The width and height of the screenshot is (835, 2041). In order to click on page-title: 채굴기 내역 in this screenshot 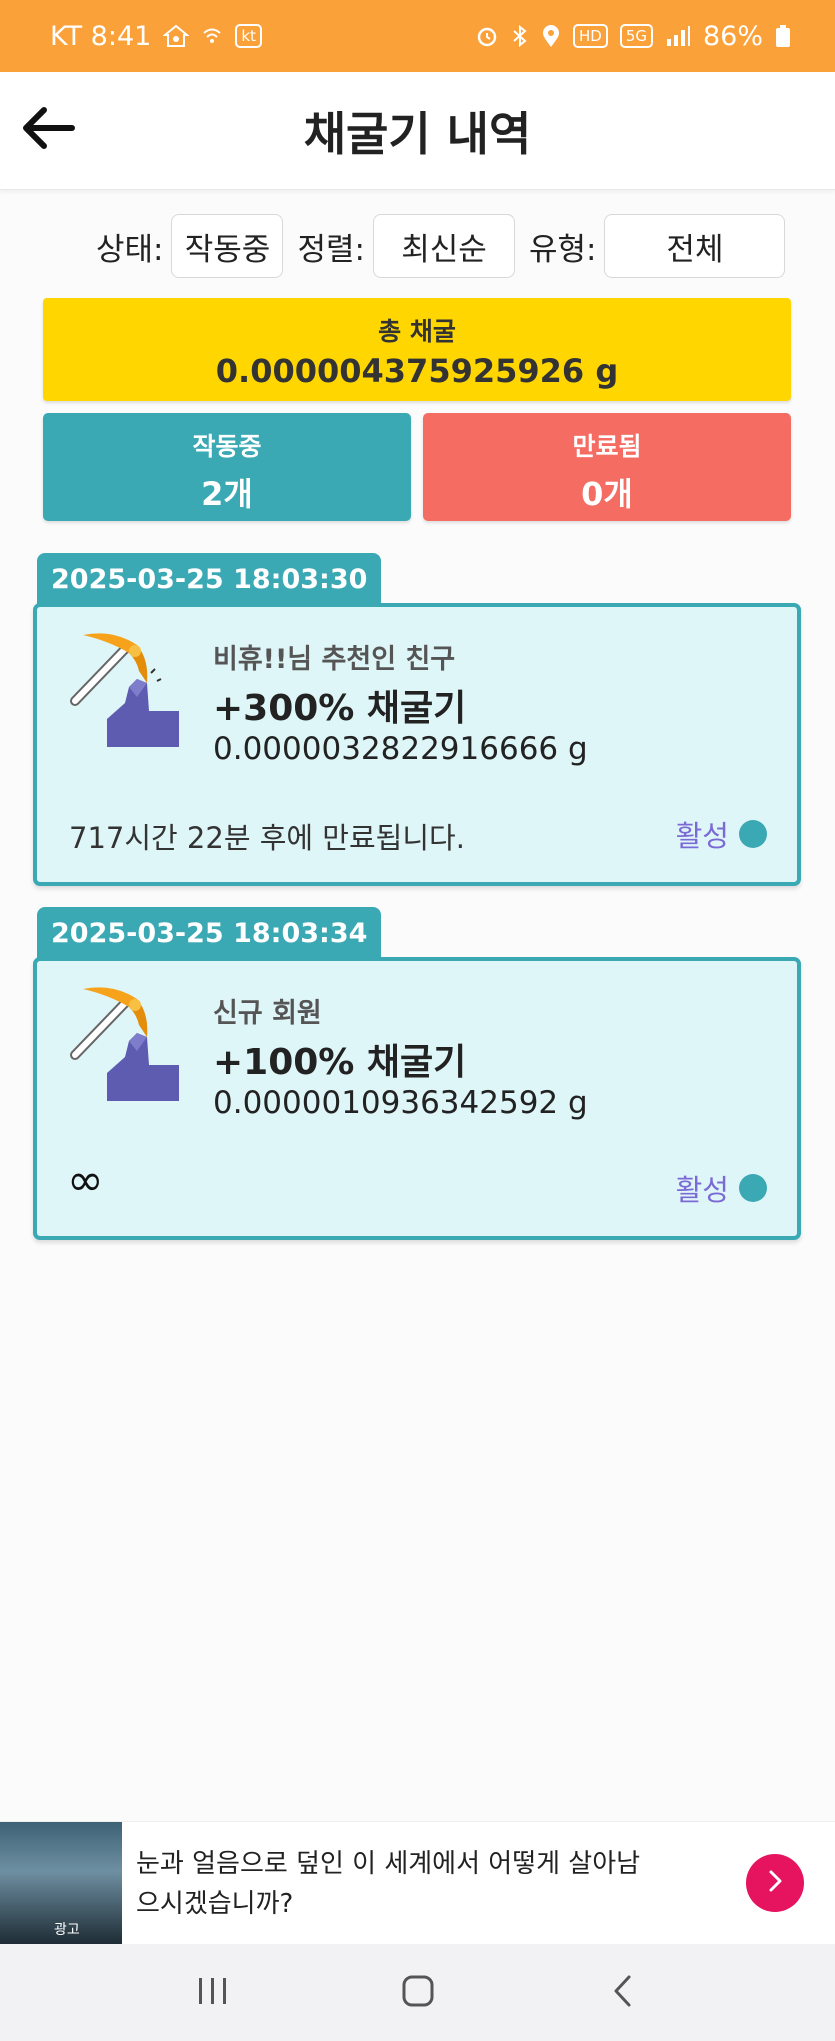, I will do `click(417, 134)`.